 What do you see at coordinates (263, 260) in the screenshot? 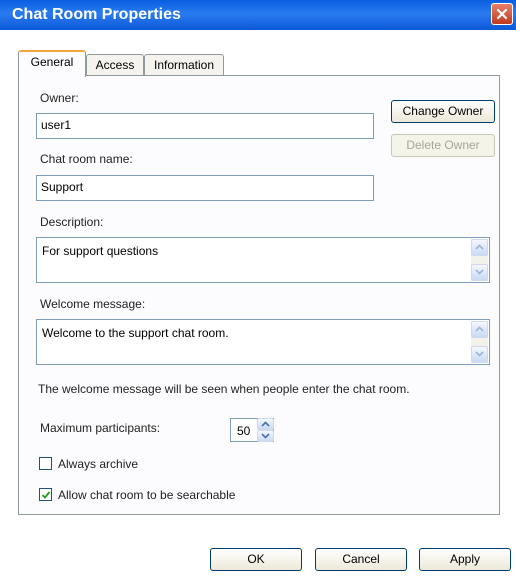
I see `description-field: For support questions` at bounding box center [263, 260].